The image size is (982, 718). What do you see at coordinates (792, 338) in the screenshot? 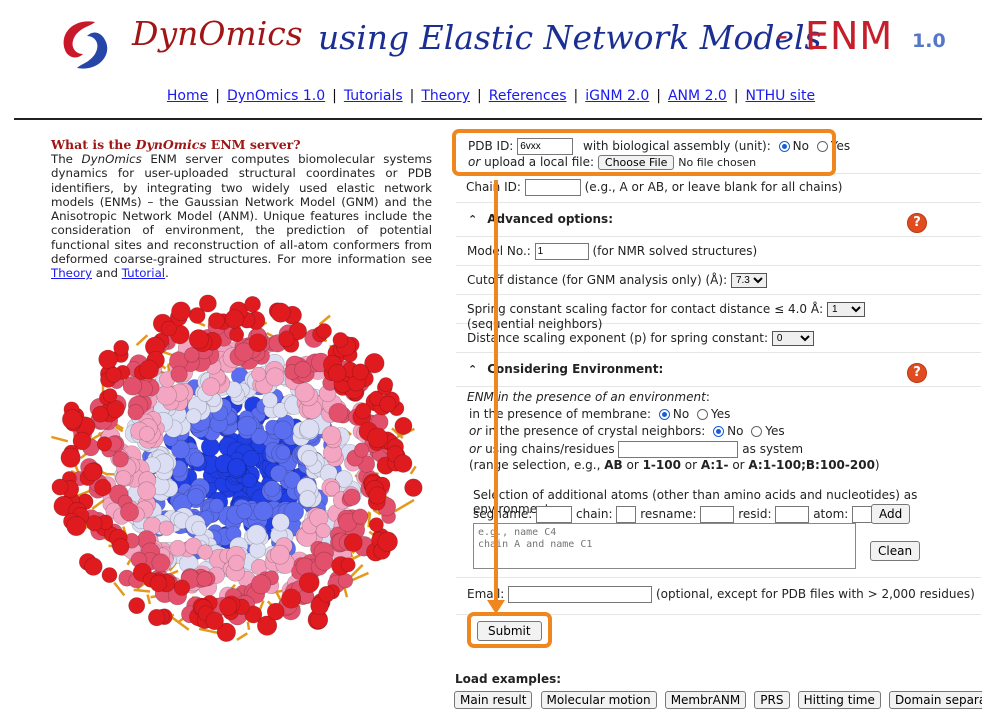
I see `exponent-select: 0` at bounding box center [792, 338].